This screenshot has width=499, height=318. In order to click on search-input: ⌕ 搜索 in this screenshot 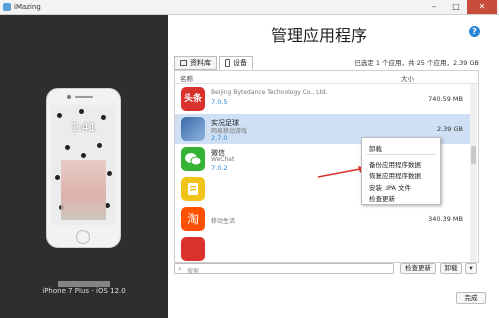, I will do `click(284, 269)`.